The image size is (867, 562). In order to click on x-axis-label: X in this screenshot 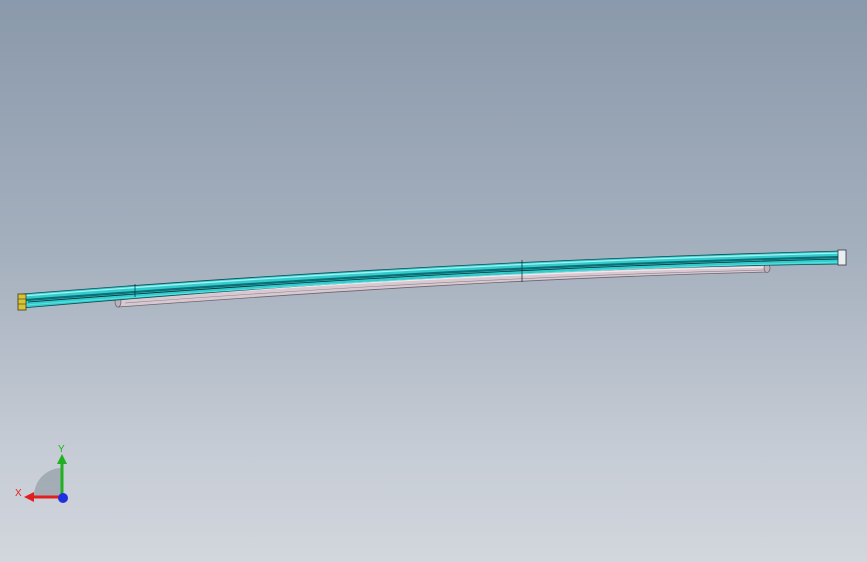, I will do `click(18, 493)`.